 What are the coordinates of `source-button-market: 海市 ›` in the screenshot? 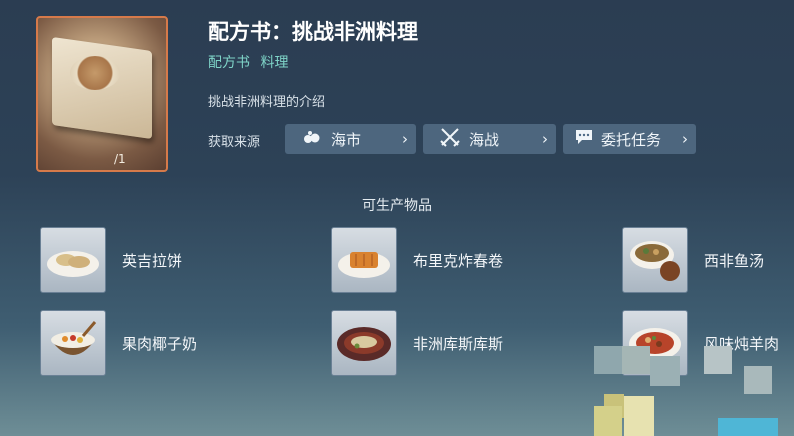 It's located at (350, 139).